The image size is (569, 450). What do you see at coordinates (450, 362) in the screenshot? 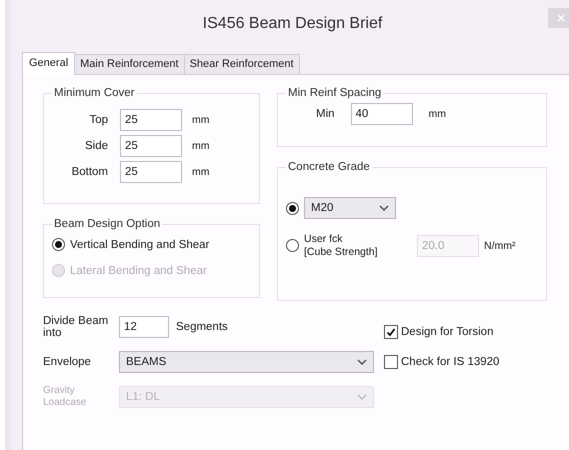
I see `checkbox-label: Check for IS 13920` at bounding box center [450, 362].